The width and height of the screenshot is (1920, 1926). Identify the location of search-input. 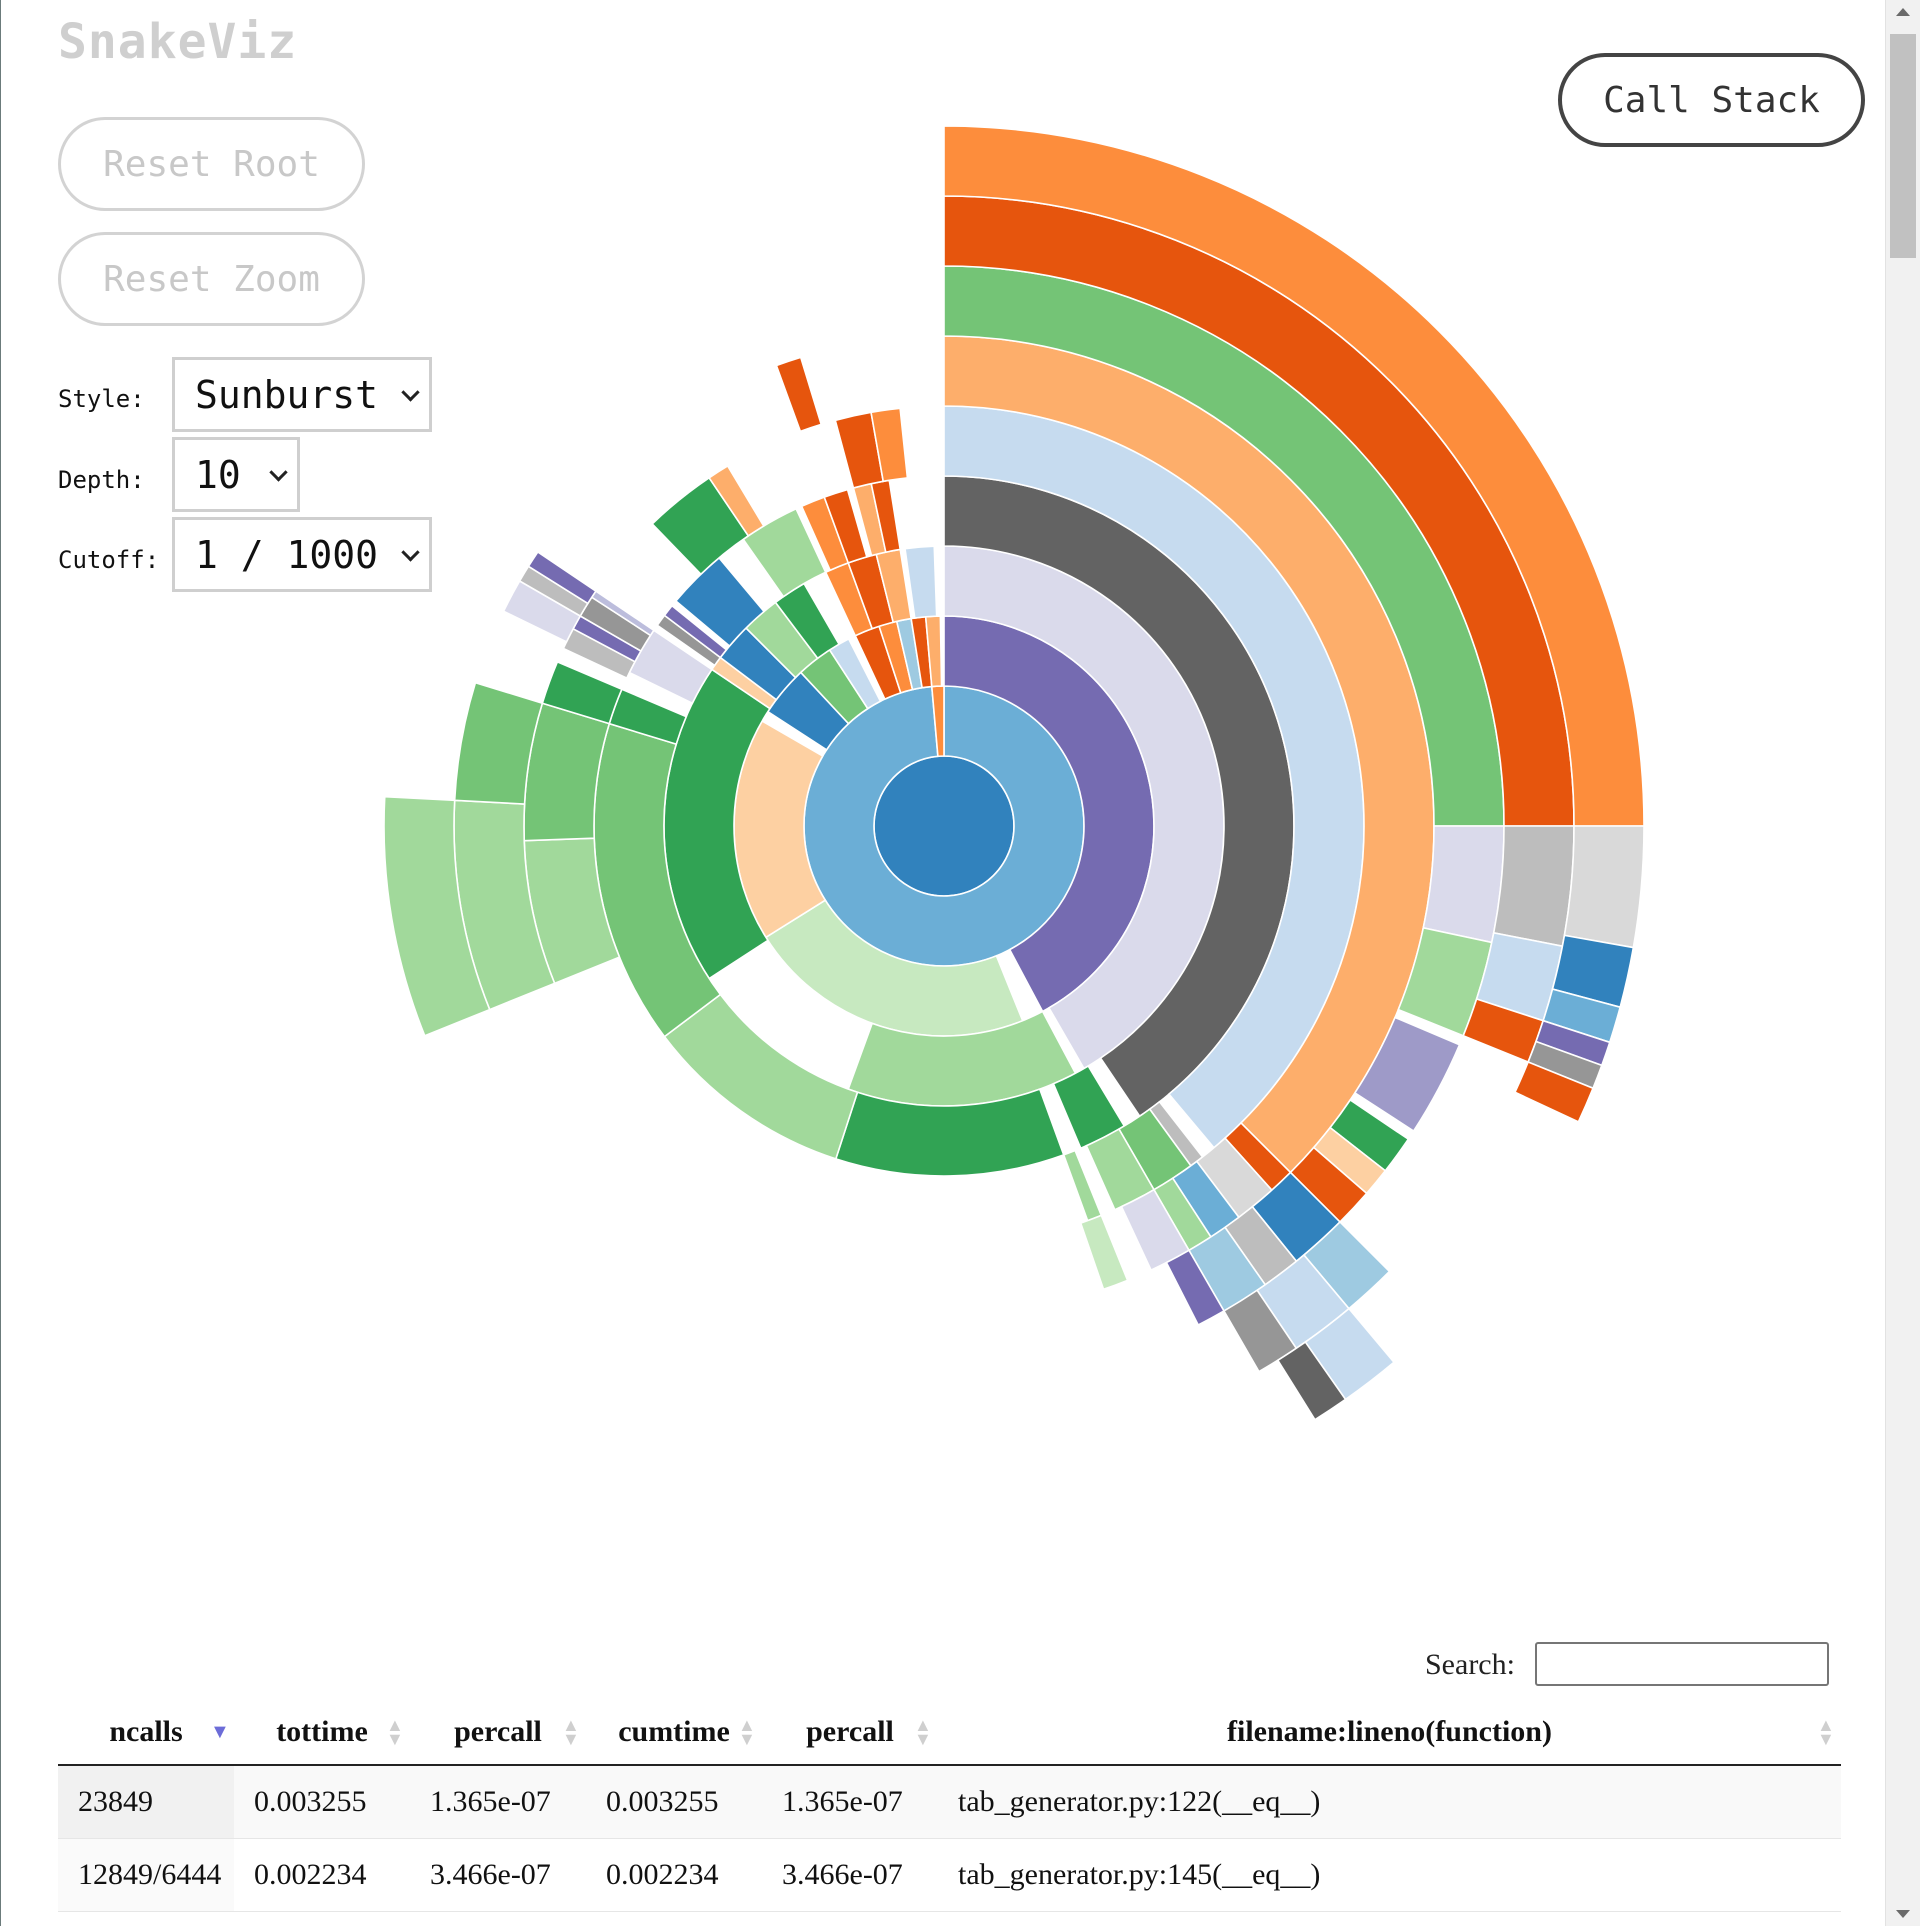
(1682, 1664).